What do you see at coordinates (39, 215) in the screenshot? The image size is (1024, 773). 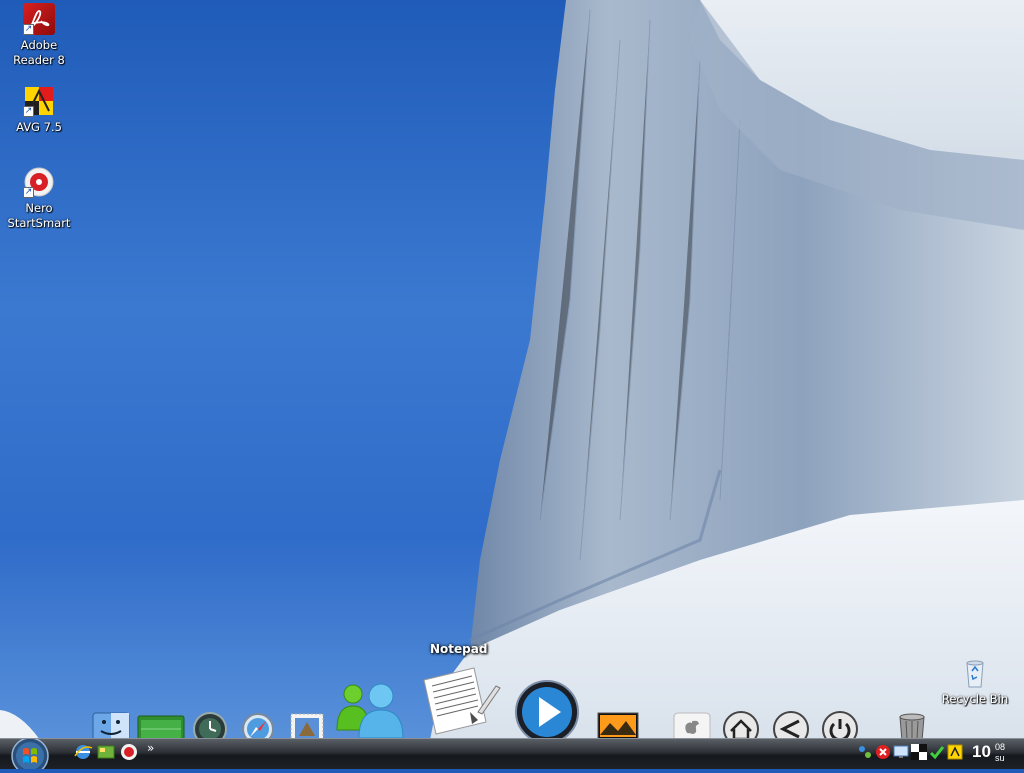 I see `desktop-icon-label: Nero StartSmart` at bounding box center [39, 215].